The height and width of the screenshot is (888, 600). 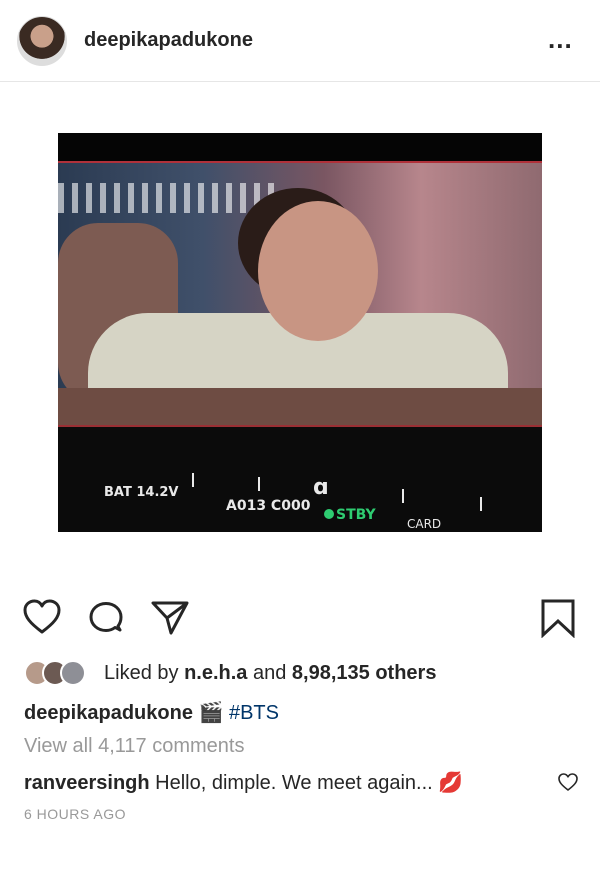 I want to click on liker-username: n.e.h.a, so click(x=215, y=673).